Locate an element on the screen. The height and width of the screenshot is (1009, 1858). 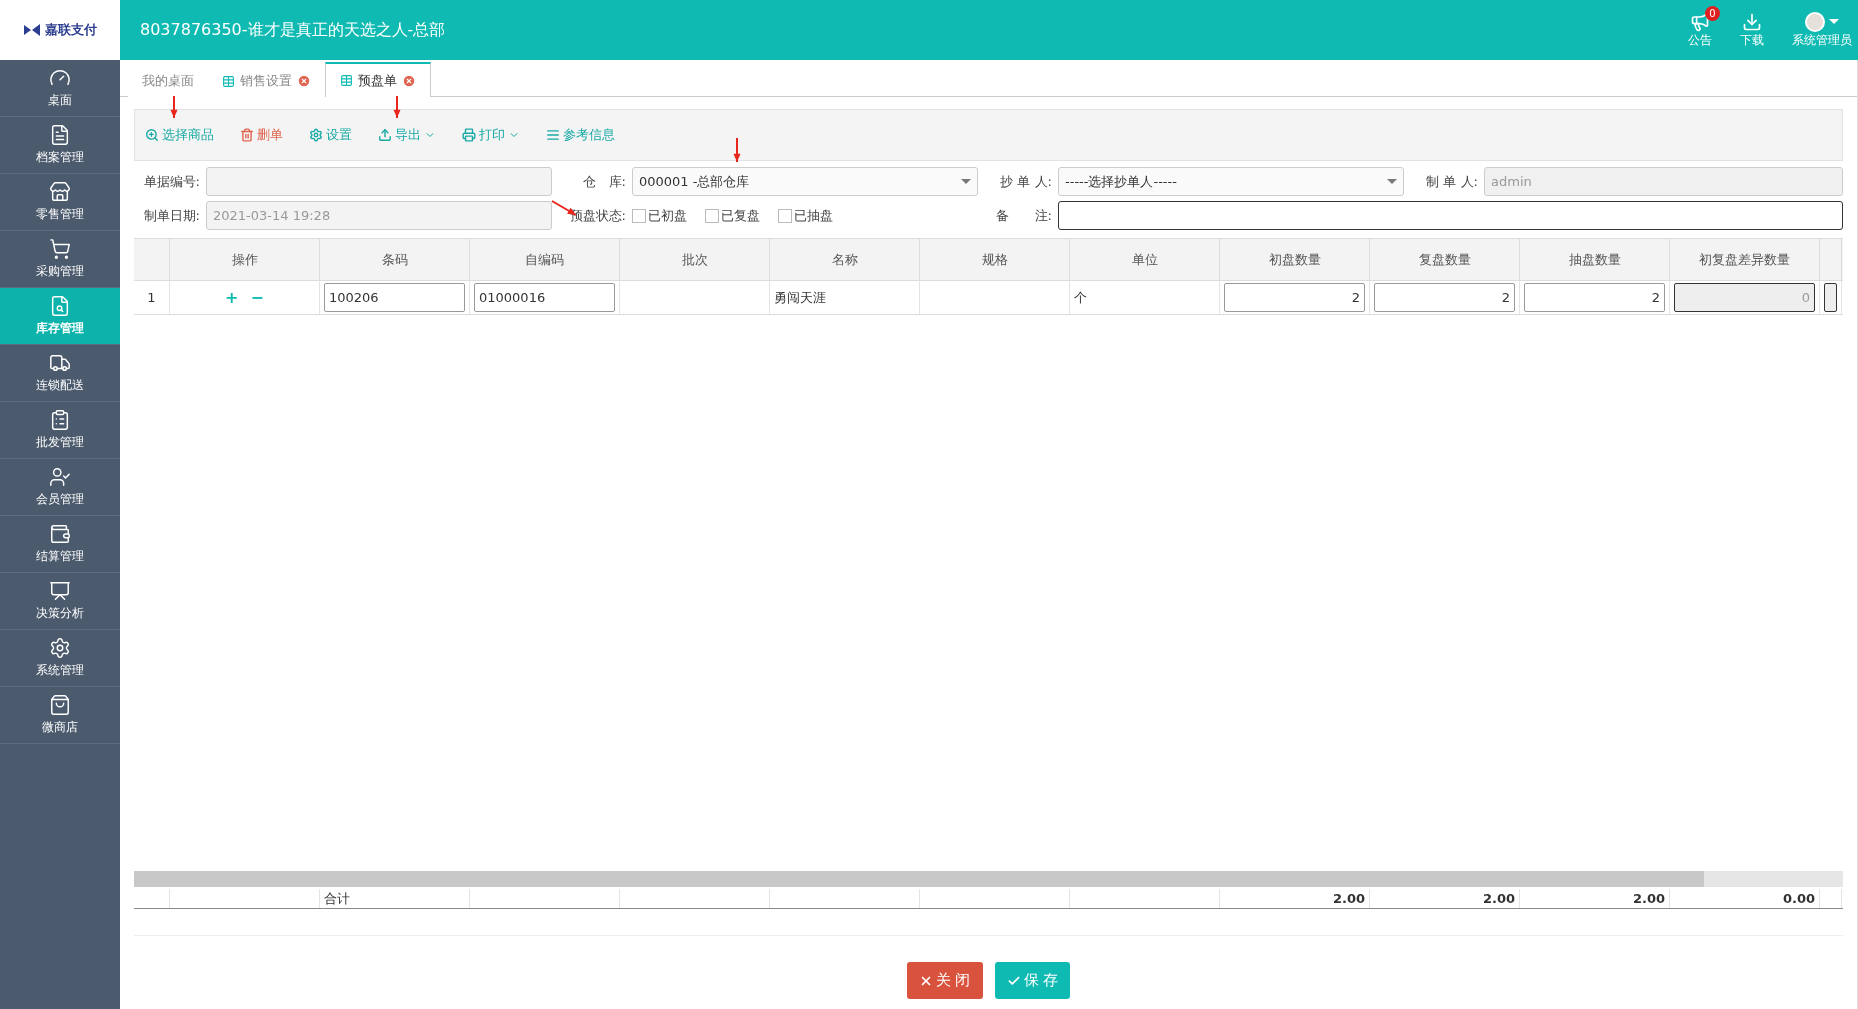
input-field: 0 is located at coordinates (1744, 297).